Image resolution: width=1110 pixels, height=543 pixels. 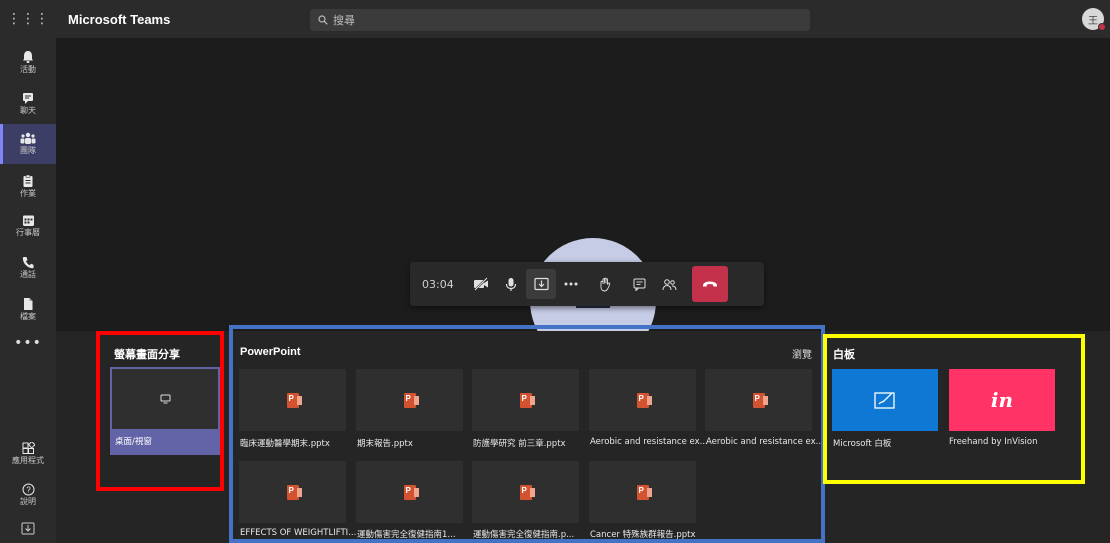 I want to click on sidebar-item-label: 行事曆, so click(x=28, y=232).